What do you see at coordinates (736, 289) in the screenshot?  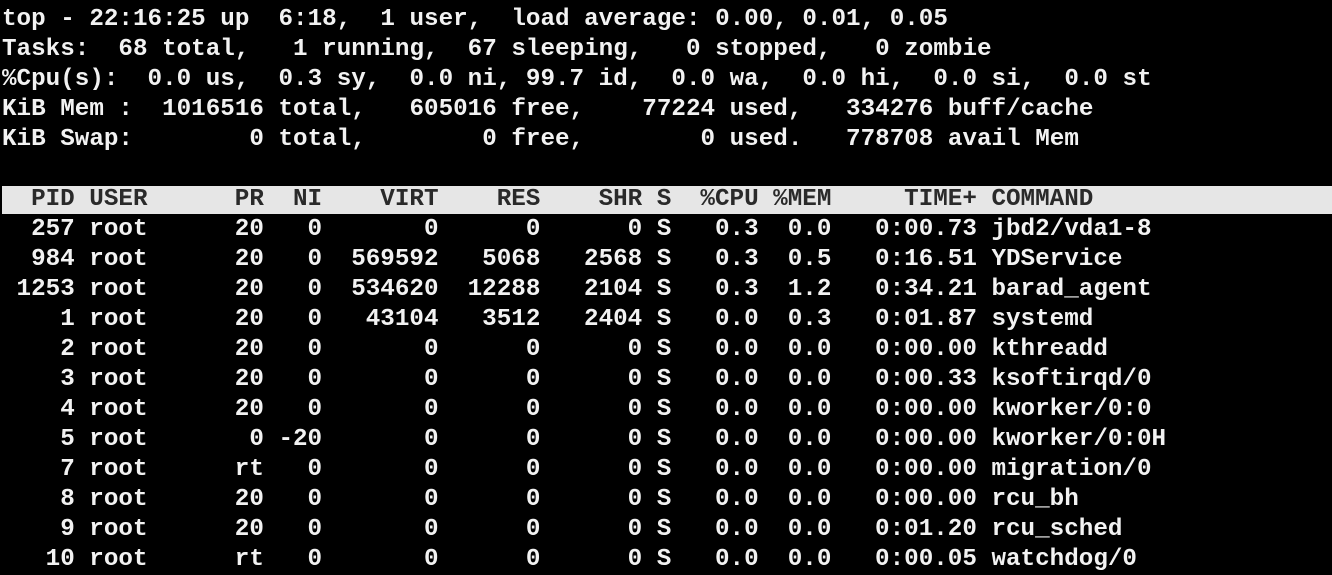 I see `cpu-cell: 0.3` at bounding box center [736, 289].